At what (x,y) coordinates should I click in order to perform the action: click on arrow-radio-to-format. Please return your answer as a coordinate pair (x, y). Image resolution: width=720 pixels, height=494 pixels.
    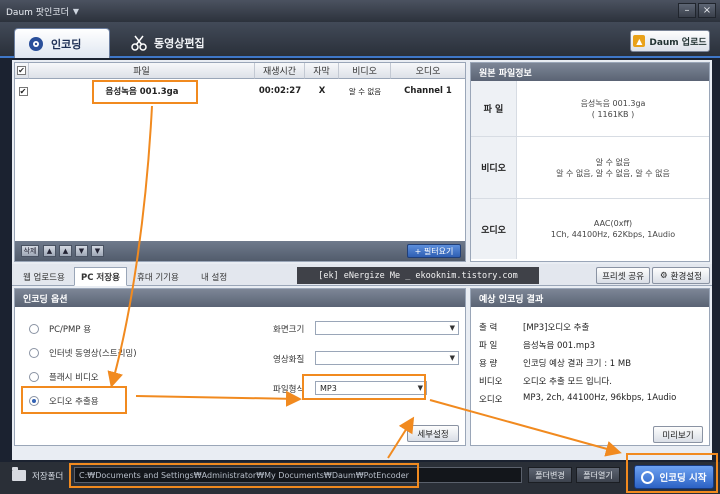
    Looking at the image, I should click on (218, 398).